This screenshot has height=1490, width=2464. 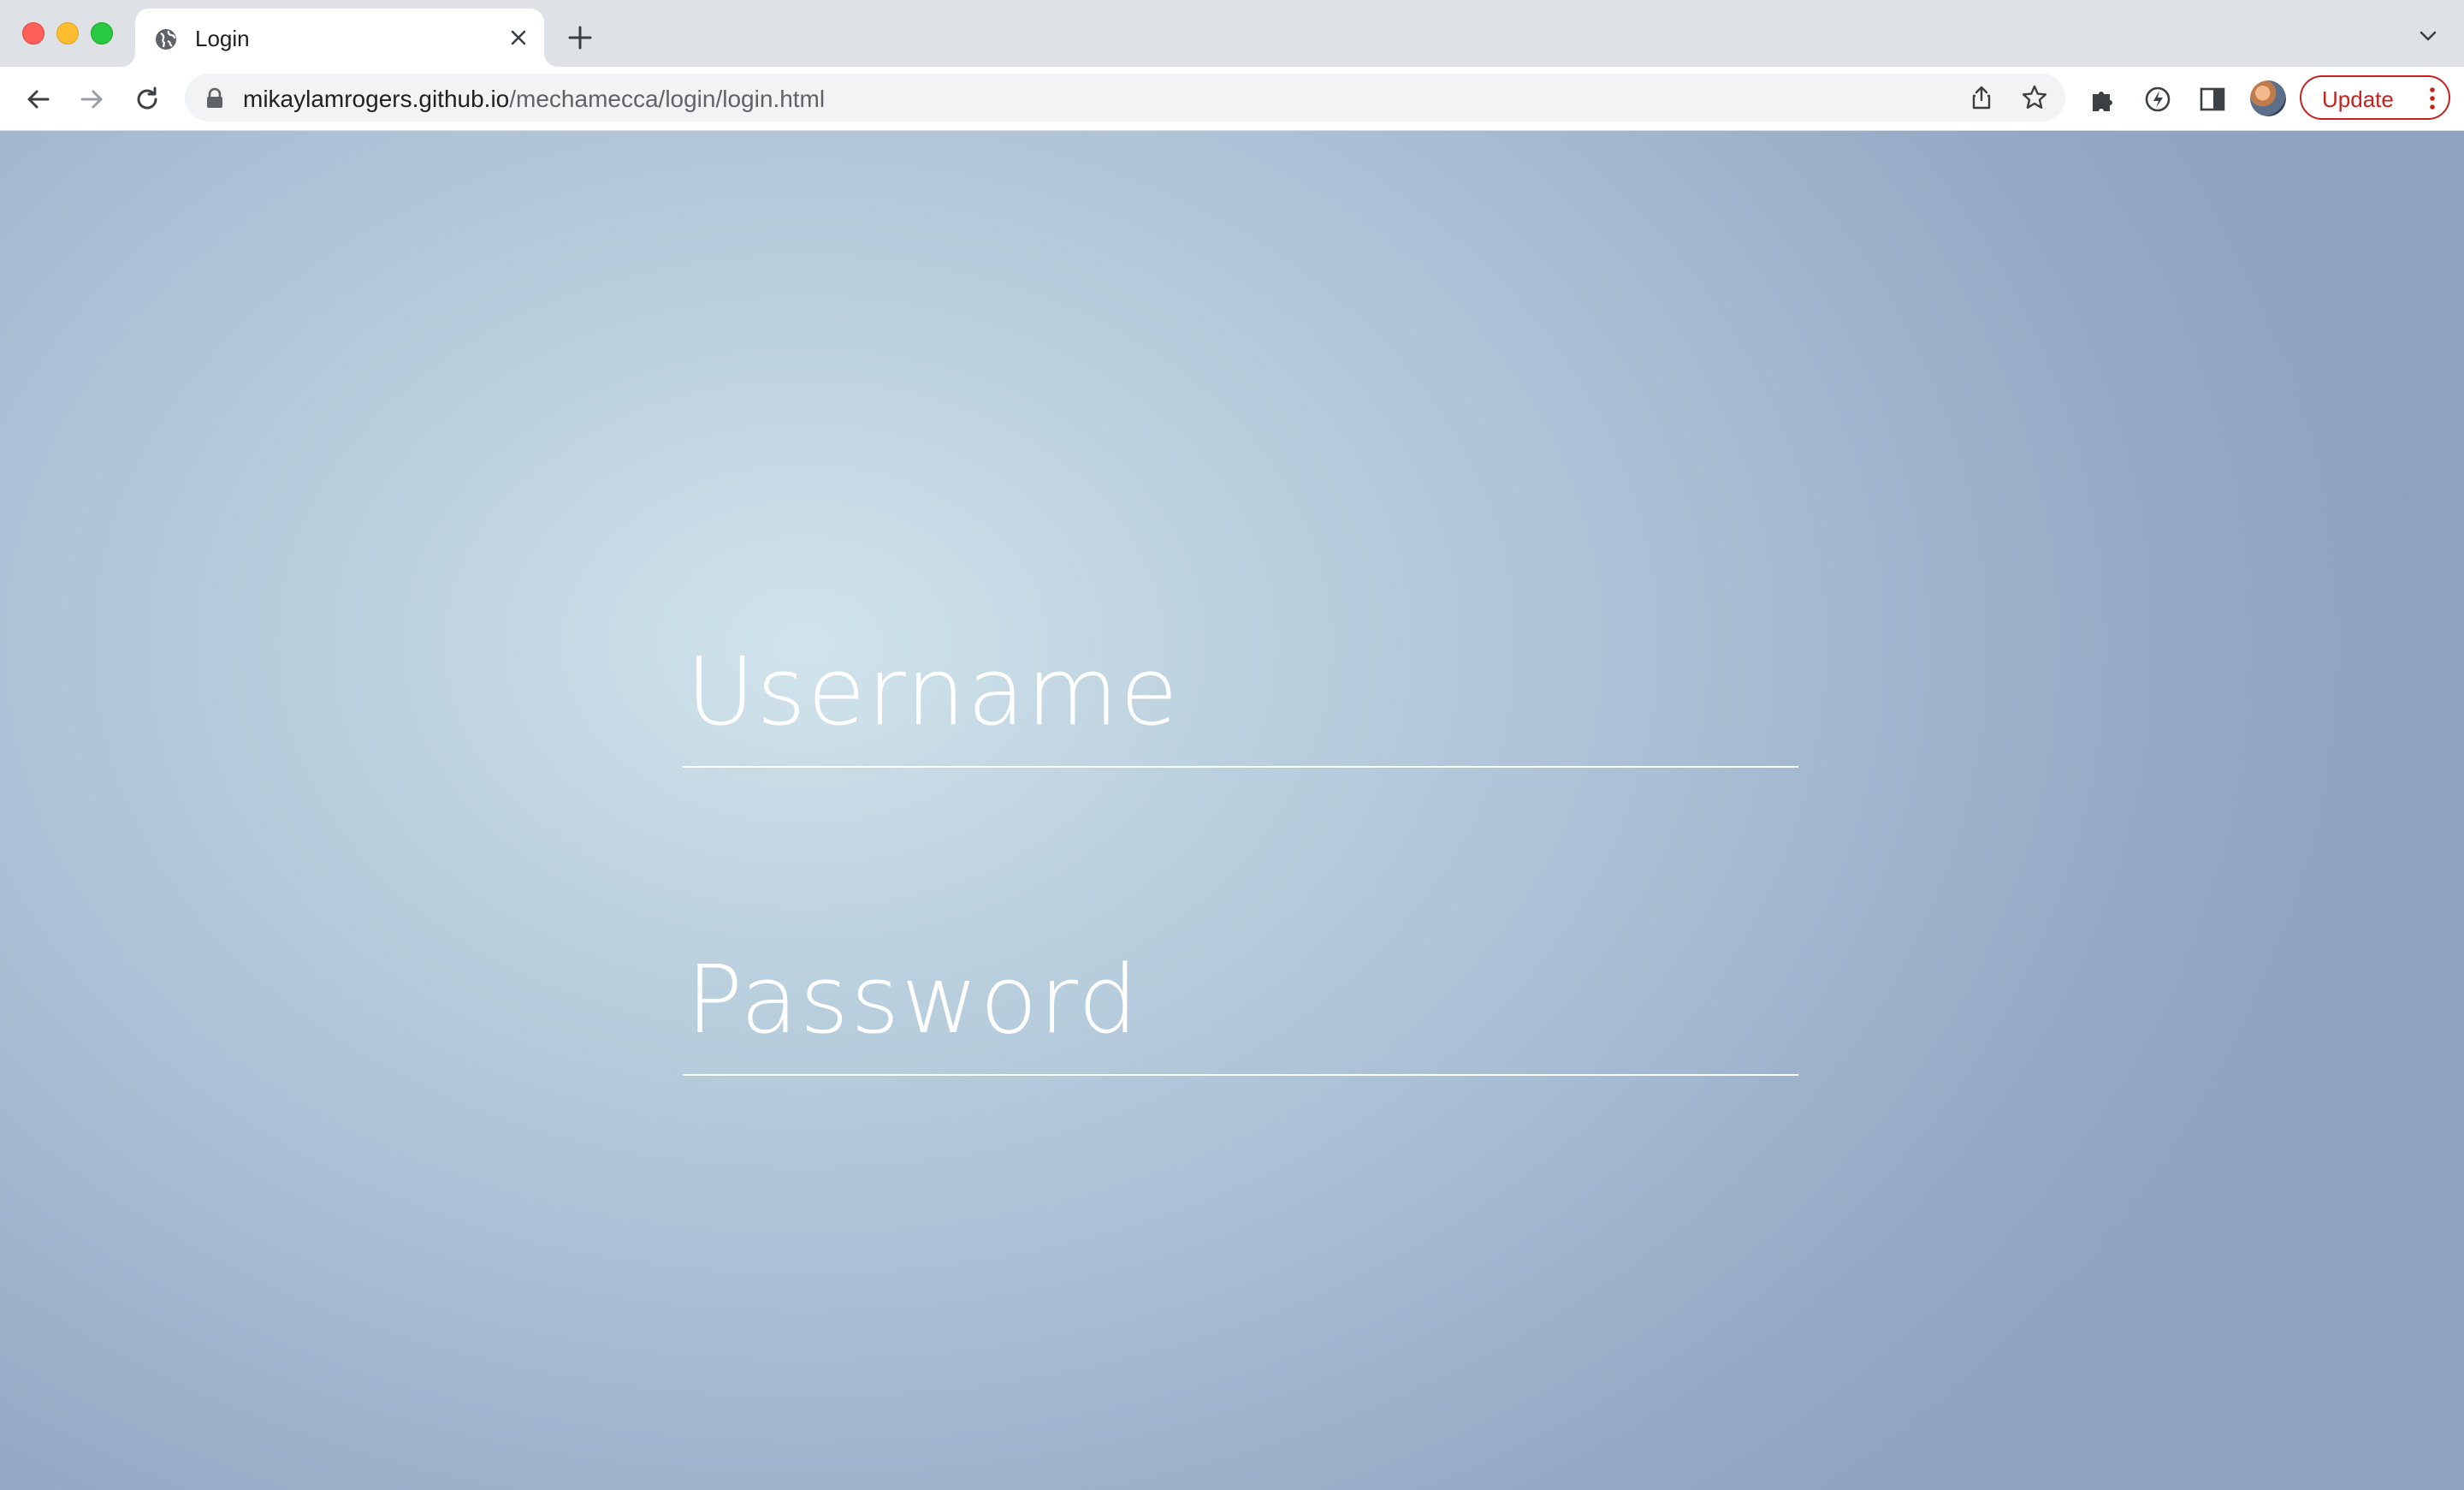 What do you see at coordinates (518, 37) in the screenshot?
I see `close-tab-icon` at bounding box center [518, 37].